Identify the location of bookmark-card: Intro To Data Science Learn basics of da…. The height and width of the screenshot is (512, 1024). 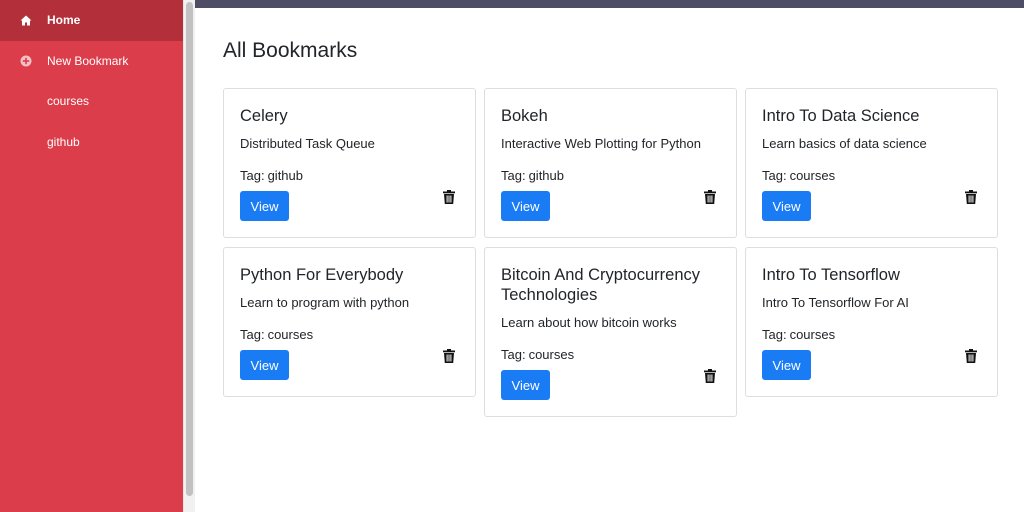
(871, 163).